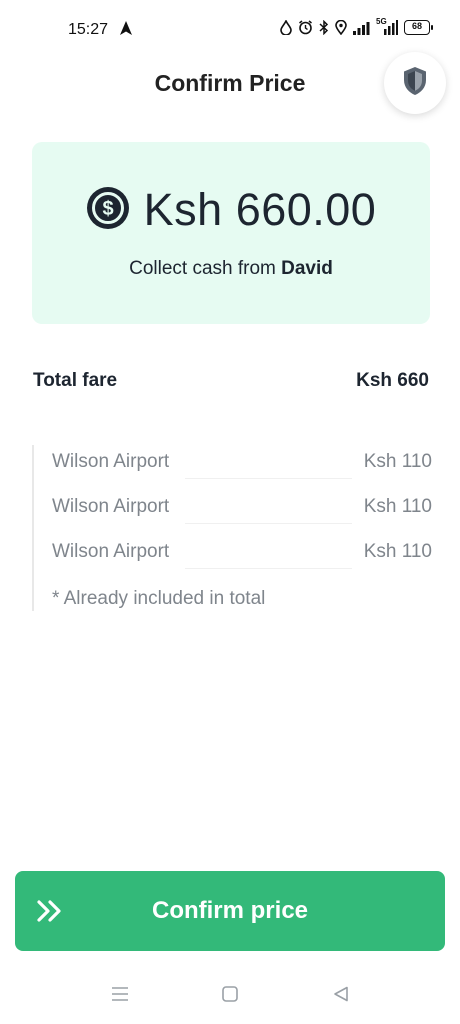 This screenshot has height=1024, width=460. Describe the element at coordinates (324, 27) in the screenshot. I see `bluetooth-icon` at that location.